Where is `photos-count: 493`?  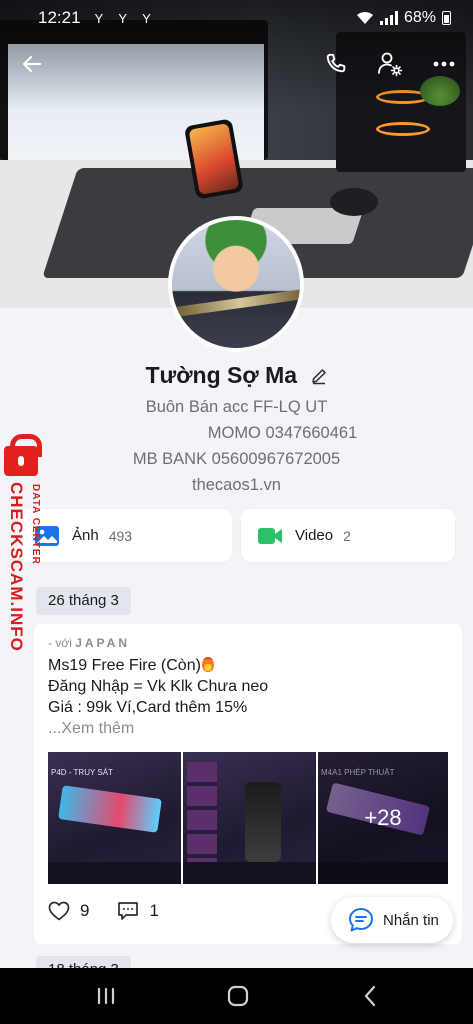 photos-count: 493 is located at coordinates (120, 535).